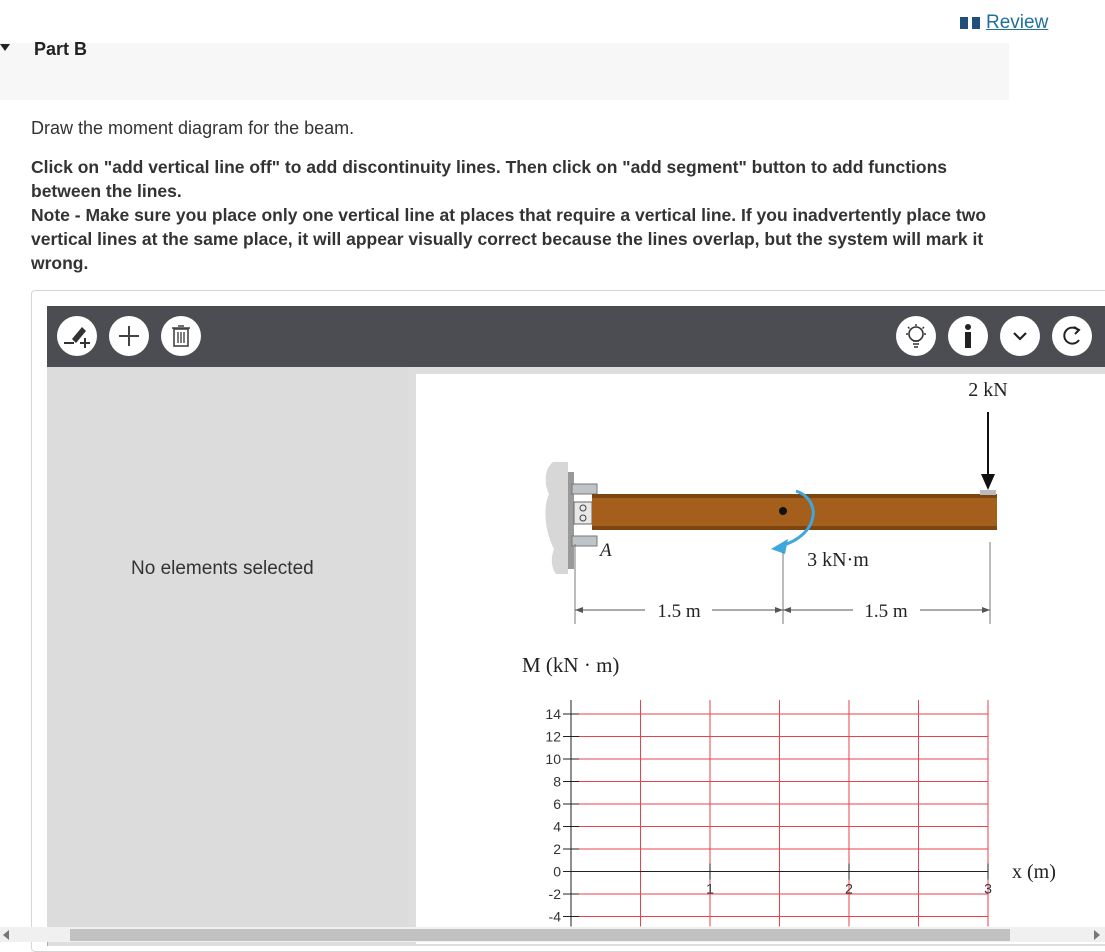 The height and width of the screenshot is (952, 1105). Describe the element at coordinates (504, 71) in the screenshot. I see `part-header-bar` at that location.